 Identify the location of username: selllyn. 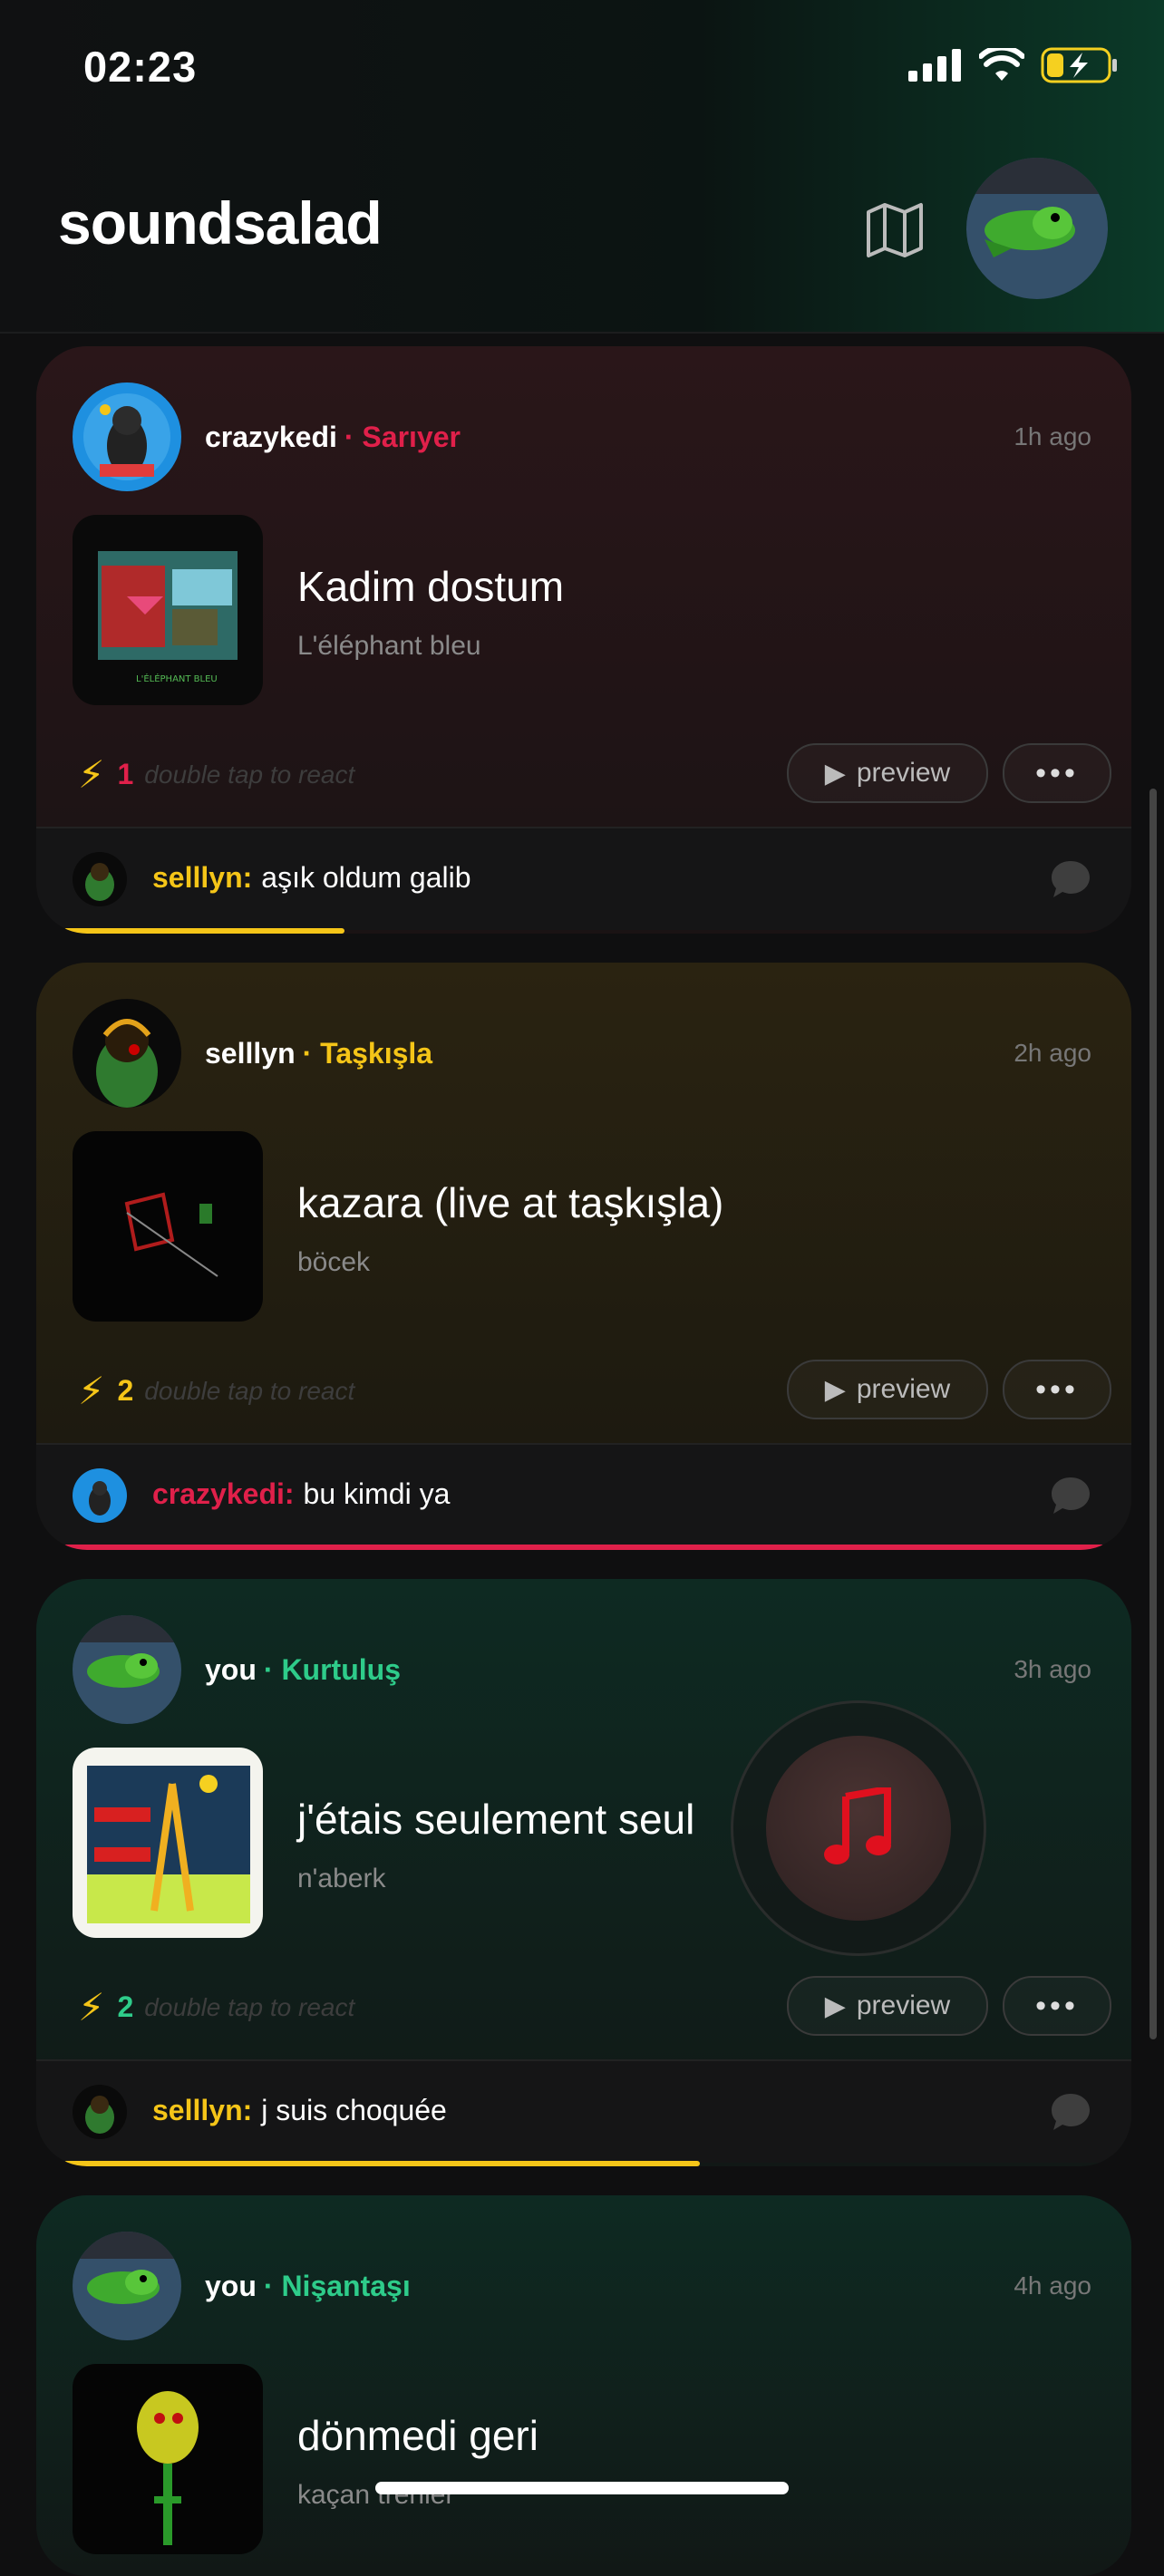
(250, 1053).